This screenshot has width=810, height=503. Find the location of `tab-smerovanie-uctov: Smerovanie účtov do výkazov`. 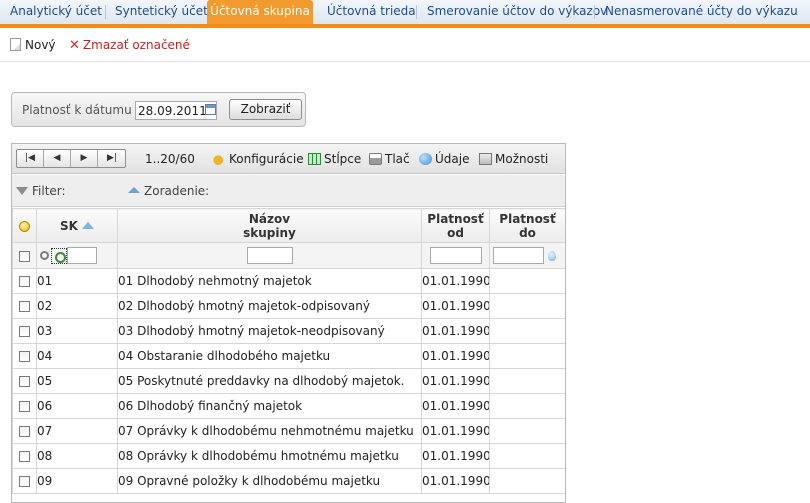

tab-smerovanie-uctov: Smerovanie účtov do výkazov is located at coordinates (517, 12).